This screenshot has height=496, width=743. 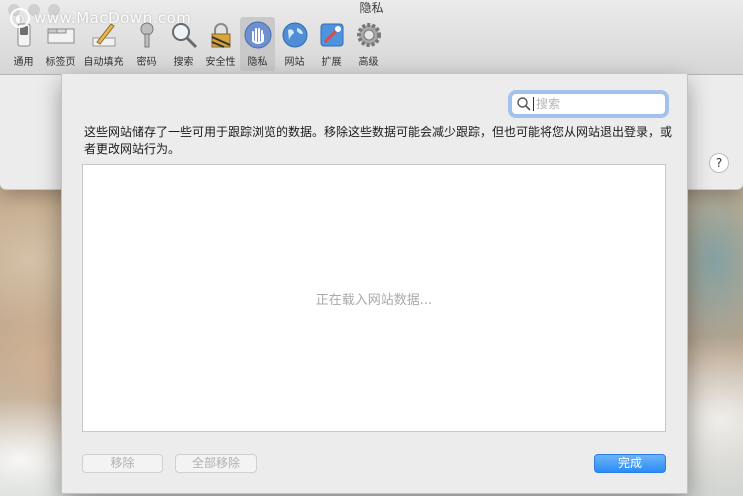 What do you see at coordinates (368, 35) in the screenshot?
I see `gear-icon` at bounding box center [368, 35].